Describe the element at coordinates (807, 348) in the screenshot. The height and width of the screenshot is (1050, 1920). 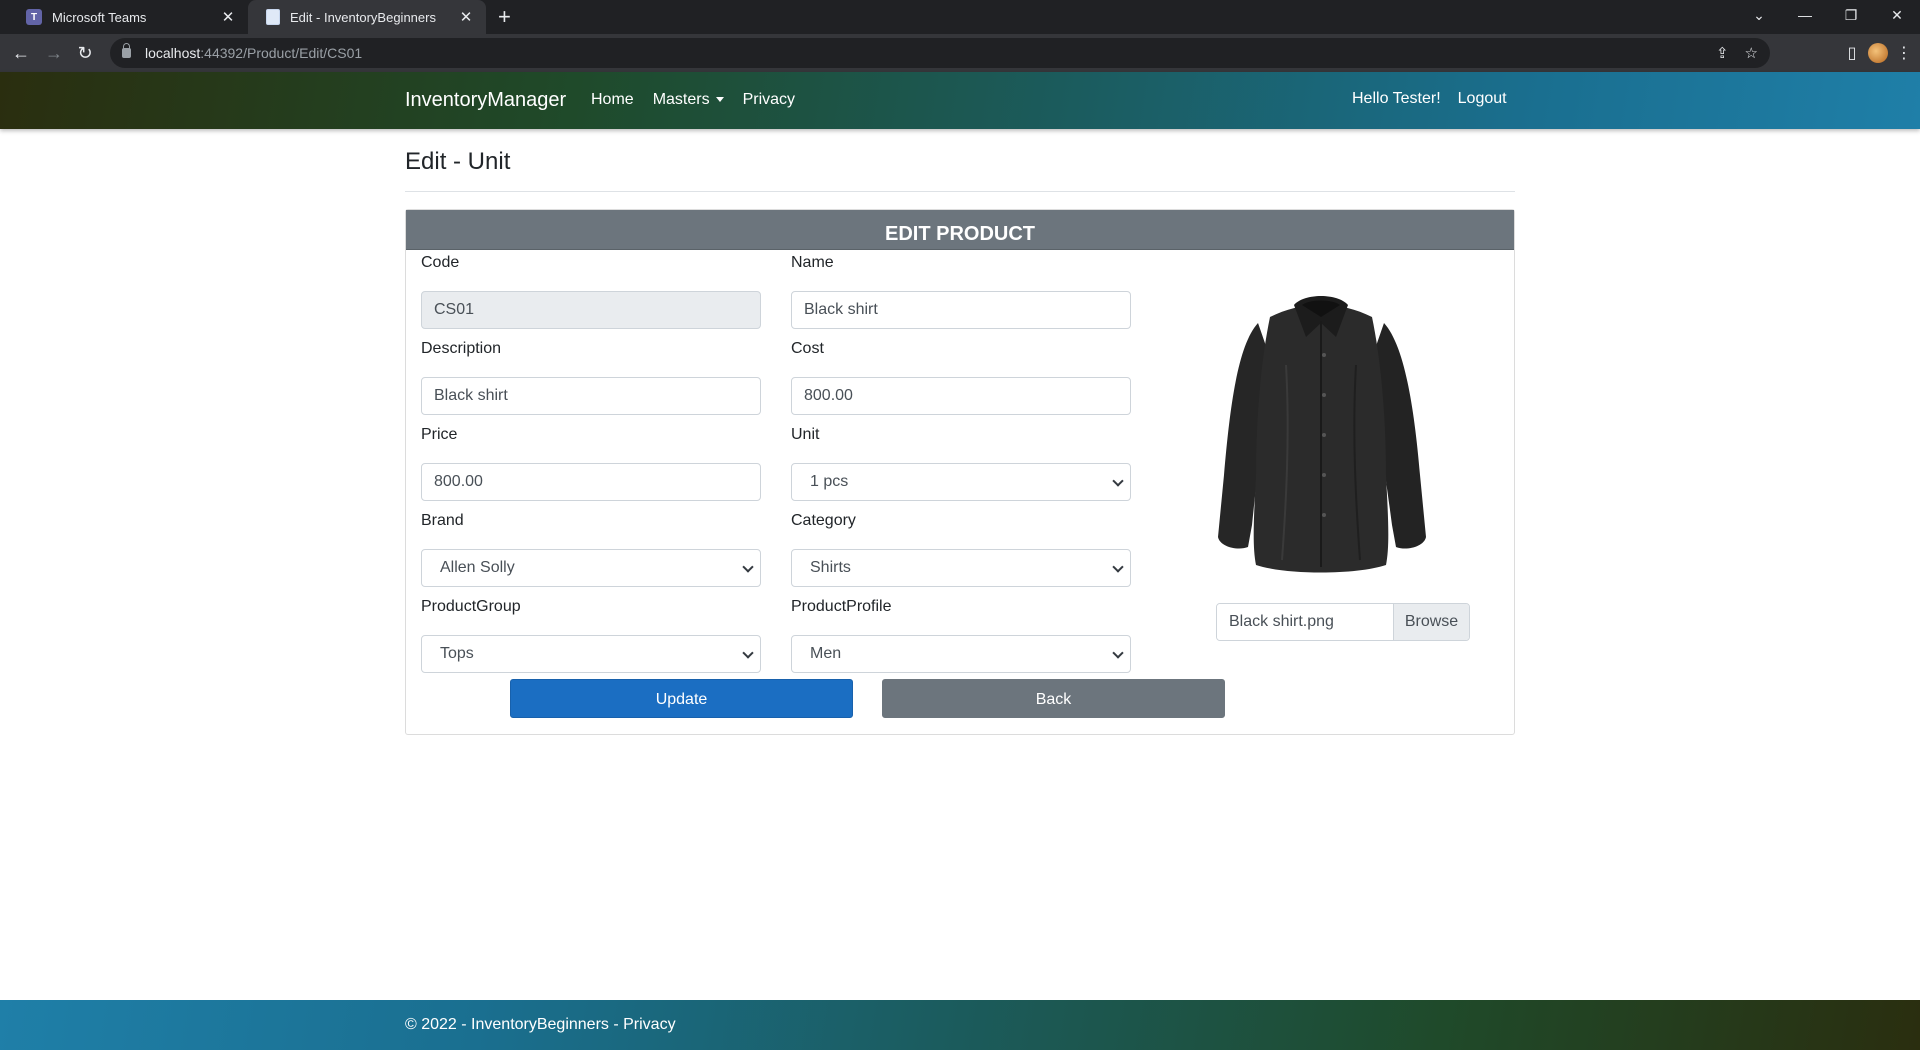
I see `cost-label: Cost` at that location.